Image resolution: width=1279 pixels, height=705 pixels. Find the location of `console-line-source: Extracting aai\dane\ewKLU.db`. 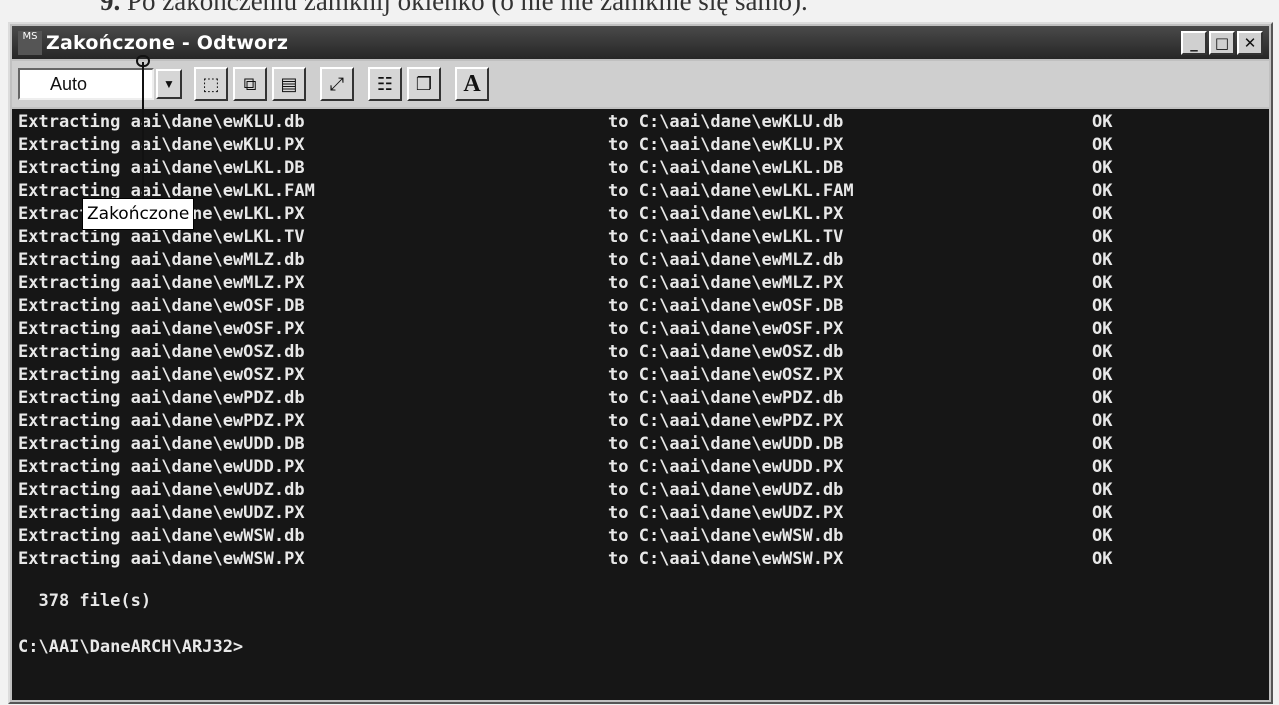

console-line-source: Extracting aai\dane\ewKLU.db is located at coordinates (161, 122).